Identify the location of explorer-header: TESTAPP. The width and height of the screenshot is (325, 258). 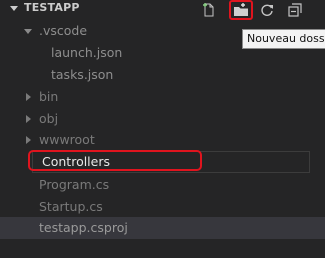
(162, 10).